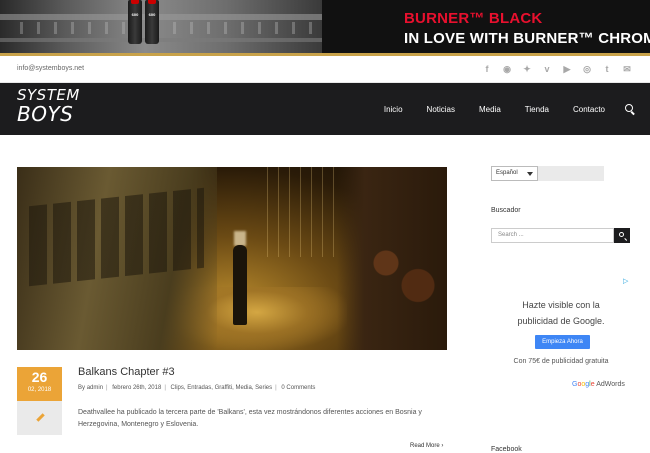  What do you see at coordinates (39, 390) in the screenshot?
I see `post-month-year: 02, 2018` at bounding box center [39, 390].